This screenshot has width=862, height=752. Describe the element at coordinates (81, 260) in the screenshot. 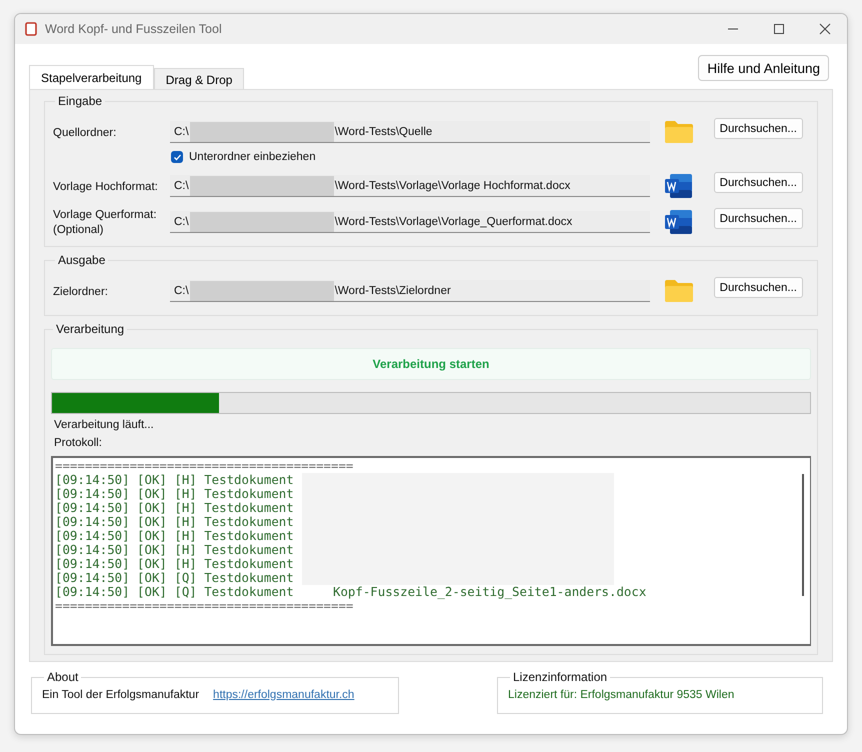

I see `group-title: Ausgabe` at that location.